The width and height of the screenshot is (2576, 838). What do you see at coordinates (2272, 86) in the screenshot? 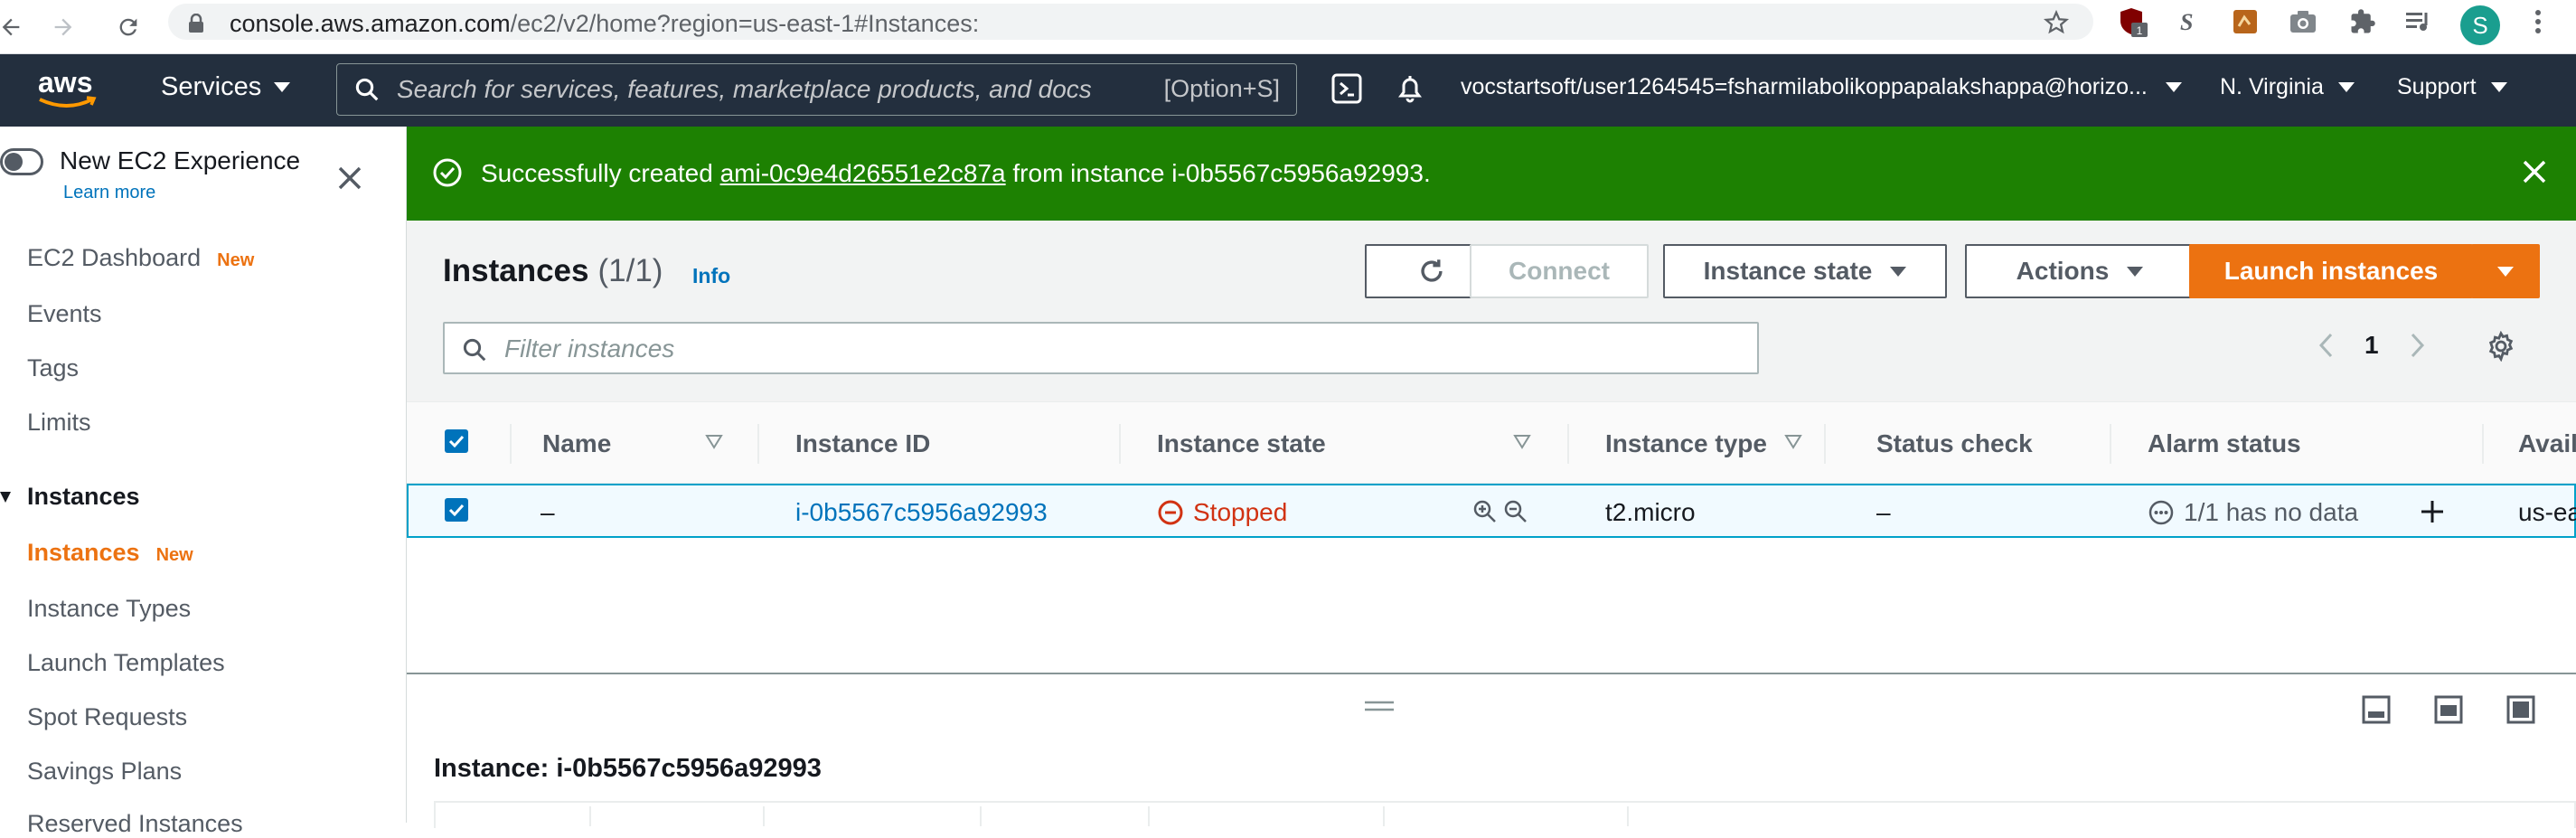
I see `region-label: N. Virginia` at bounding box center [2272, 86].